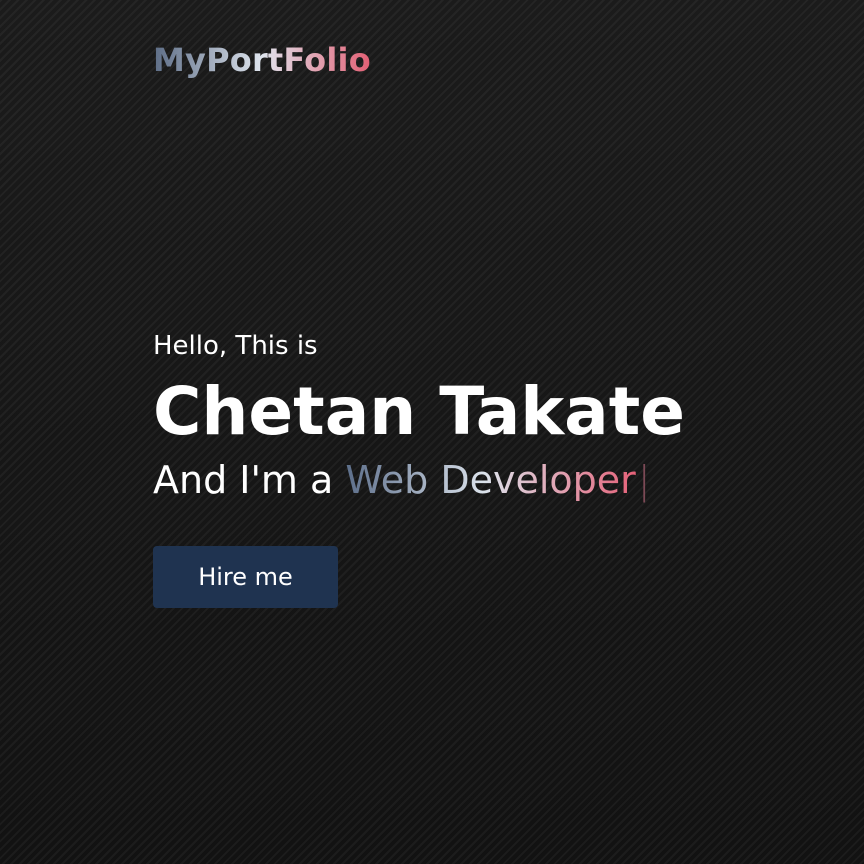 The width and height of the screenshot is (864, 864). What do you see at coordinates (262, 60) in the screenshot?
I see `site-logo: MyPortFolio` at bounding box center [262, 60].